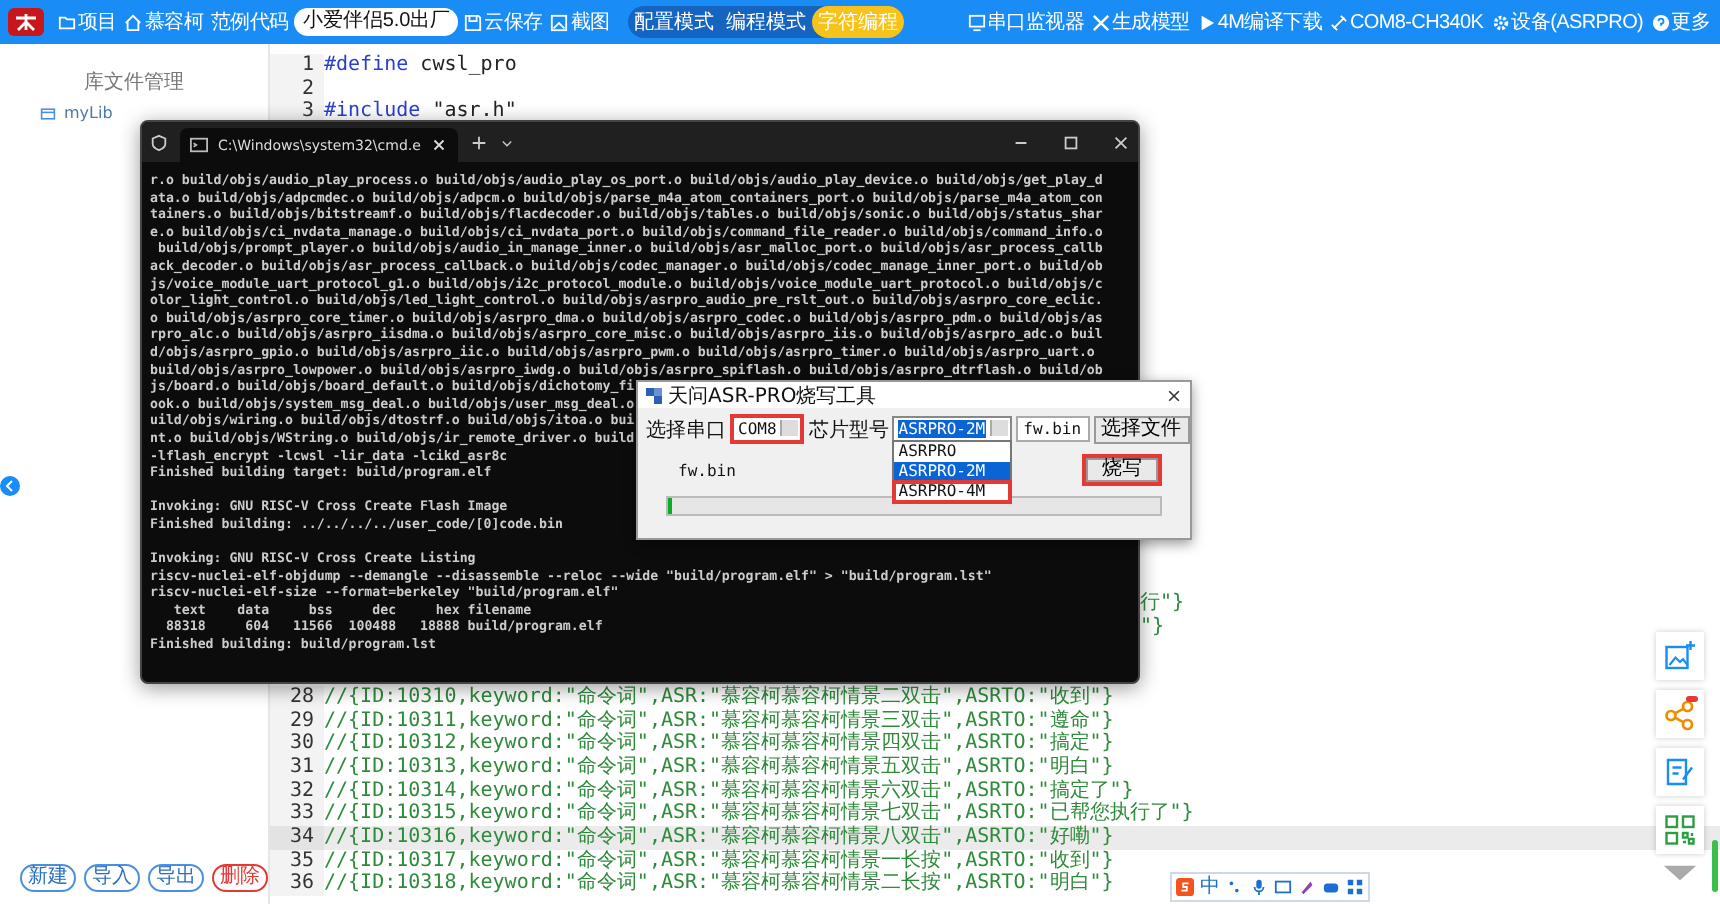 The height and width of the screenshot is (904, 1720). What do you see at coordinates (765, 22) in the screenshot?
I see `mode-tab: 编程模式` at bounding box center [765, 22].